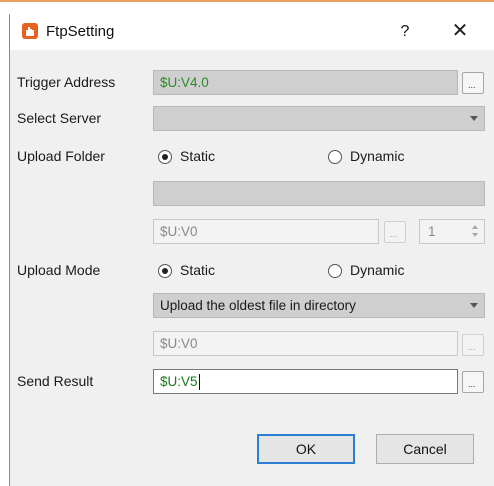 This screenshot has width=494, height=486. I want to click on upload-folder-label: Upload Folder, so click(61, 156).